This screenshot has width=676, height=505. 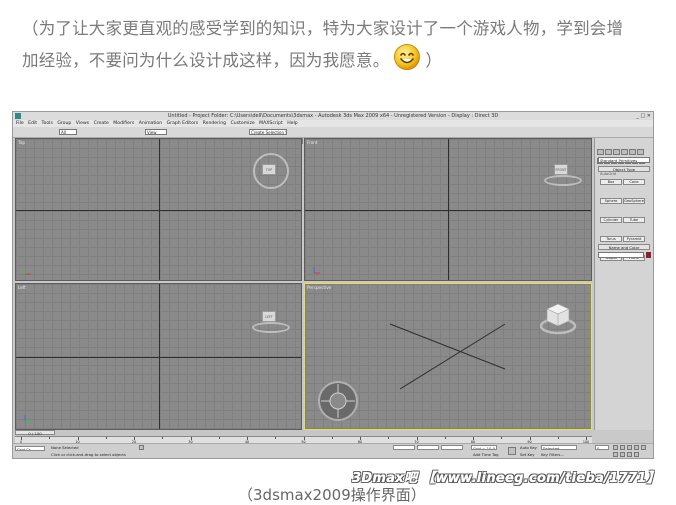 I want to click on menu-maxscript: MAXScript, so click(x=271, y=123).